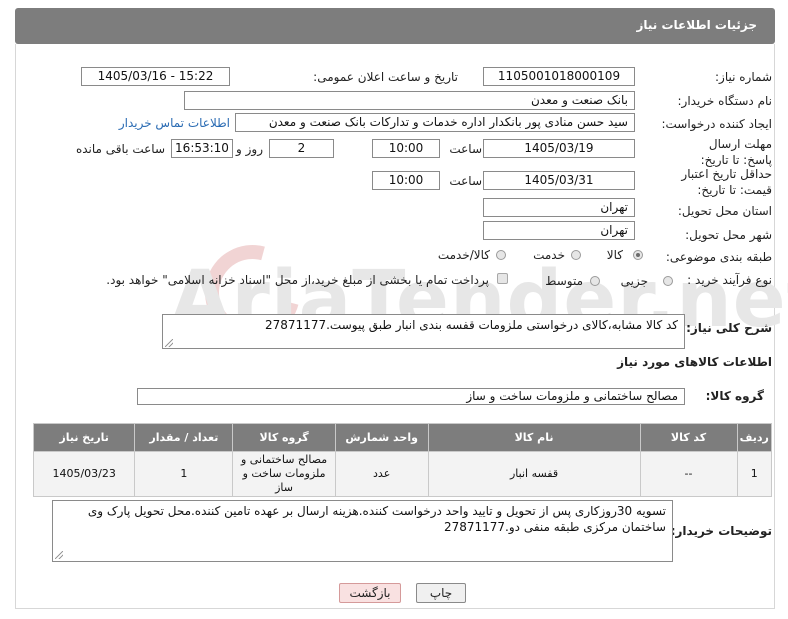  I want to click on reply-deadline-time-label: ساعت, so click(465, 149).